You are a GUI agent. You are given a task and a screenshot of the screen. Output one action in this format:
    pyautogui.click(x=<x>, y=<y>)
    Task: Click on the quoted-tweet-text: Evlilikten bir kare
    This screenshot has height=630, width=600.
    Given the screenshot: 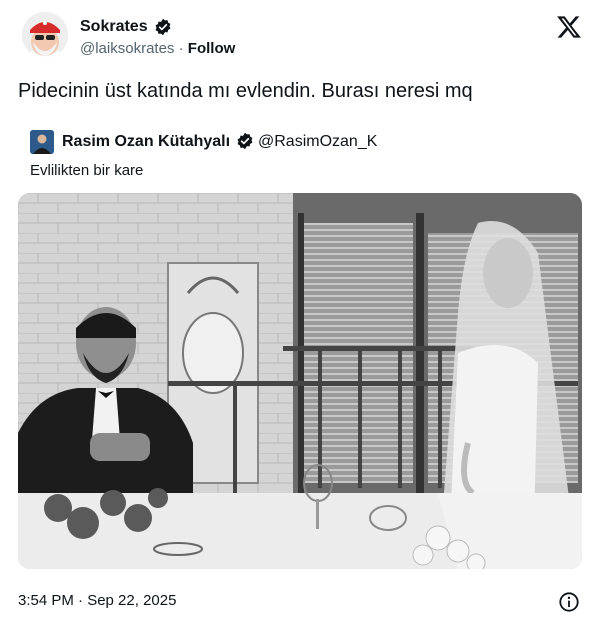 What is the action you would take?
    pyautogui.click(x=87, y=170)
    